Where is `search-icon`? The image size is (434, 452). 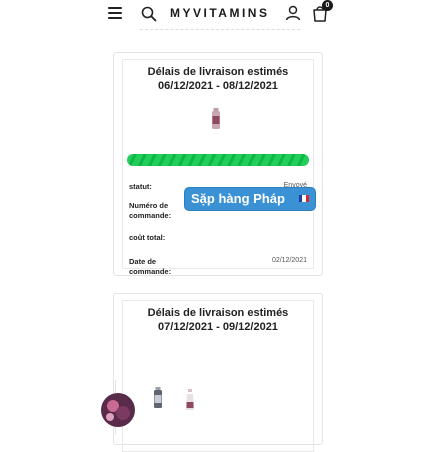
search-icon is located at coordinates (149, 14).